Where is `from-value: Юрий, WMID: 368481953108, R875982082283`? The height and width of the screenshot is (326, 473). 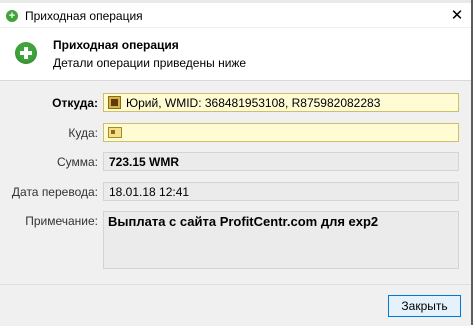 from-value: Юрий, WMID: 368481953108, R875982082283 is located at coordinates (253, 103).